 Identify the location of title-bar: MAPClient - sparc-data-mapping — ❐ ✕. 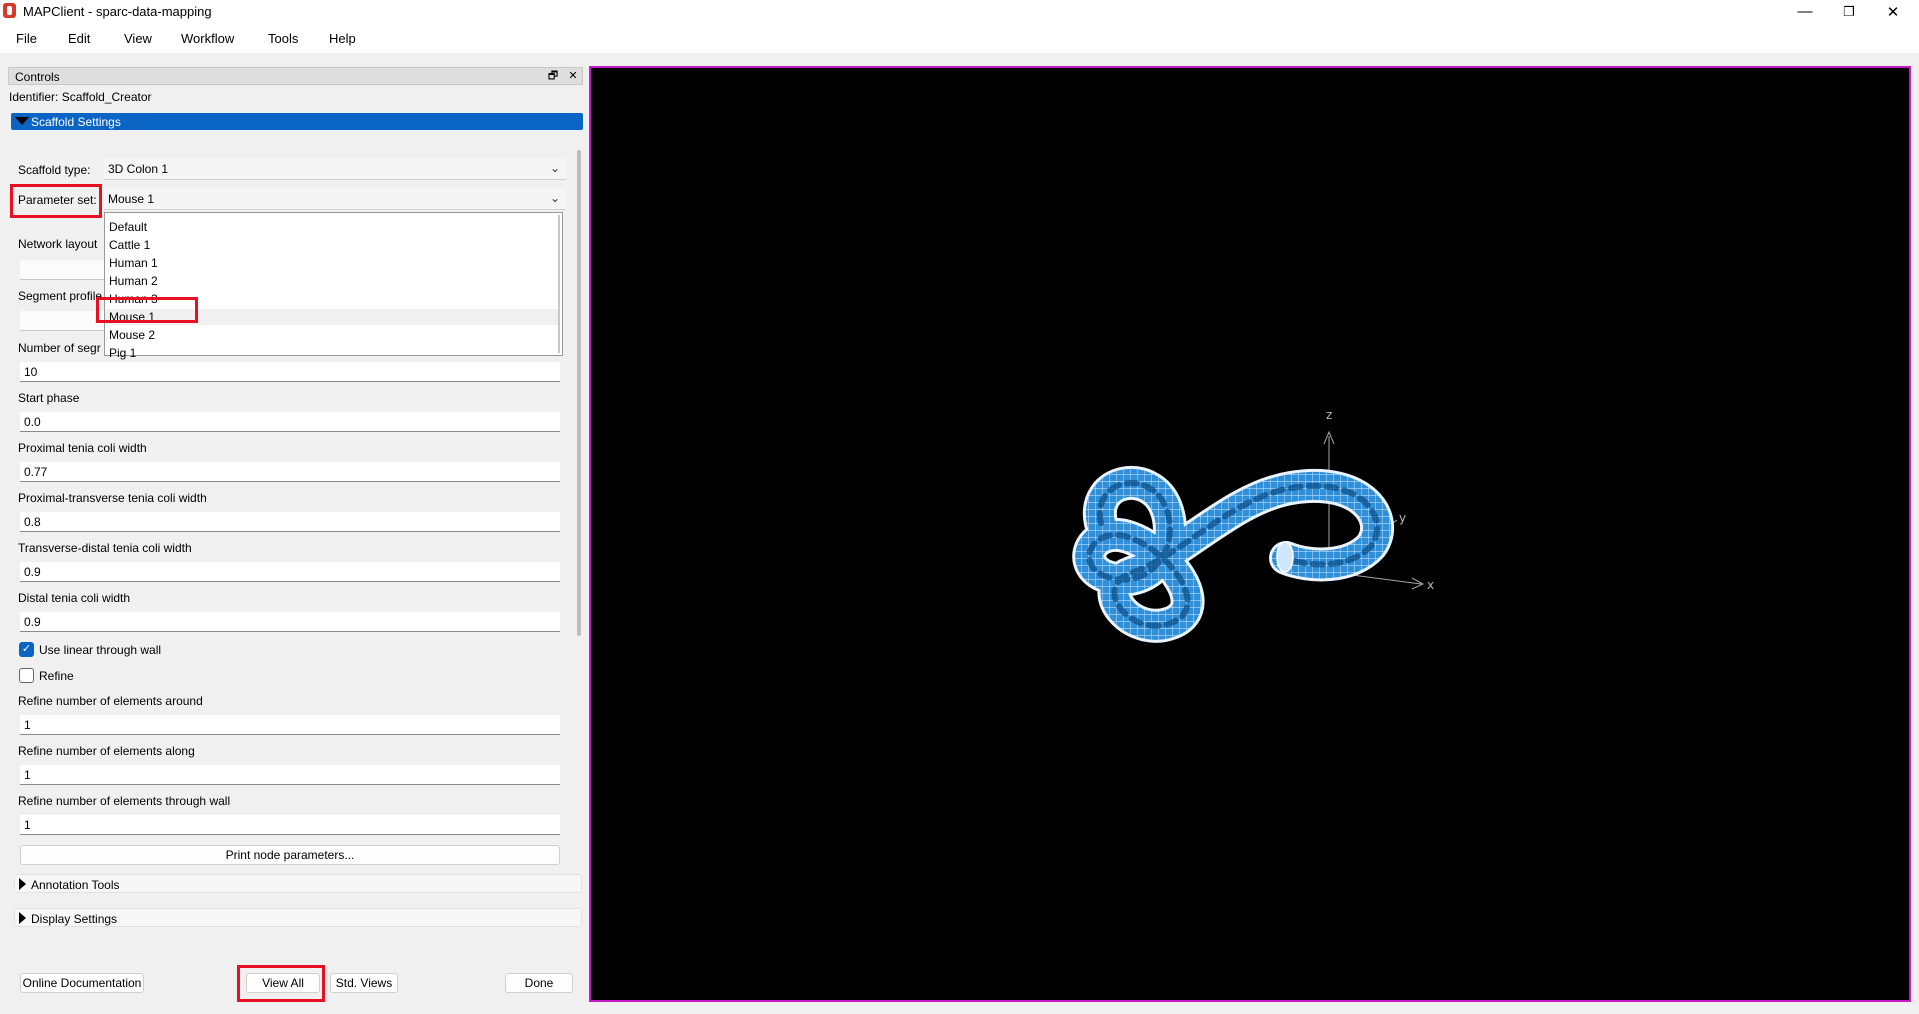
(959, 11).